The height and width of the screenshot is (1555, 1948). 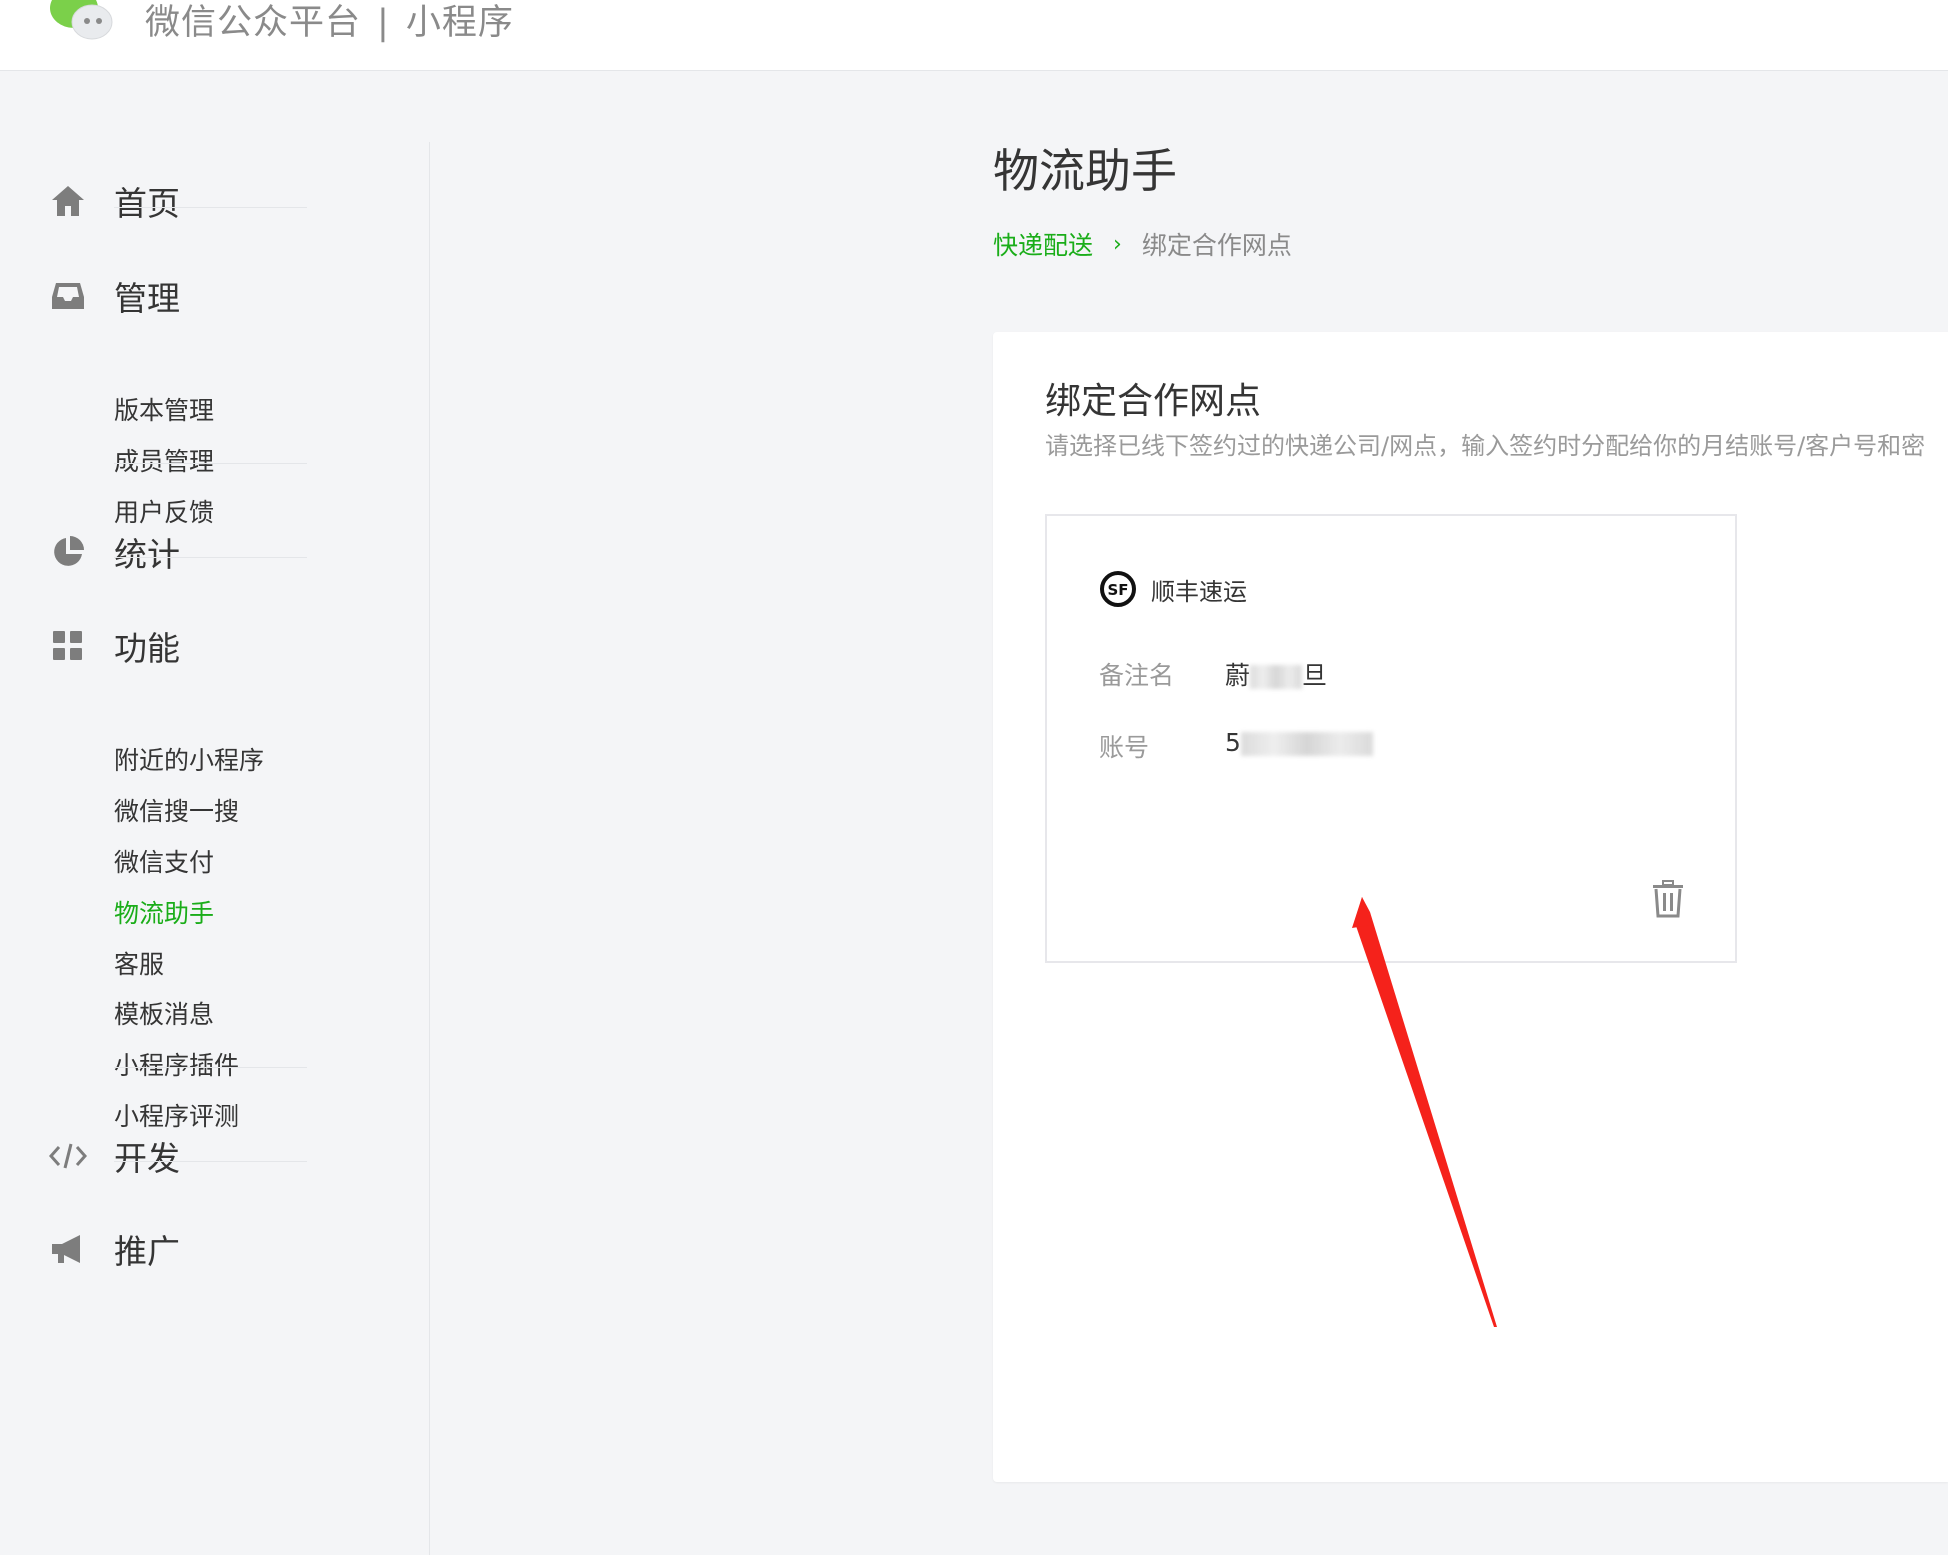 I want to click on panel-description: 请选择已线下签约过的快递公司/网点，输入签约时分配给你的月结账号/客户号和密, so click(x=1485, y=446).